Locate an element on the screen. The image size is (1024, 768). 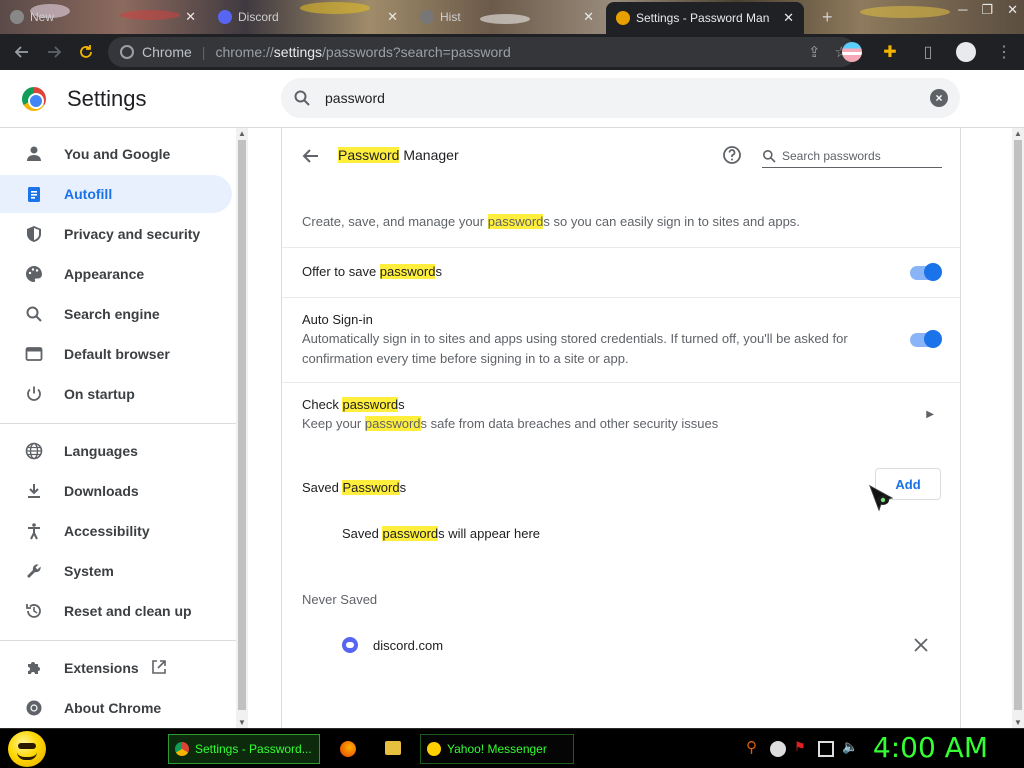
sidebar-item-about-chrome: About Chrome is located at coordinates (116, 708).